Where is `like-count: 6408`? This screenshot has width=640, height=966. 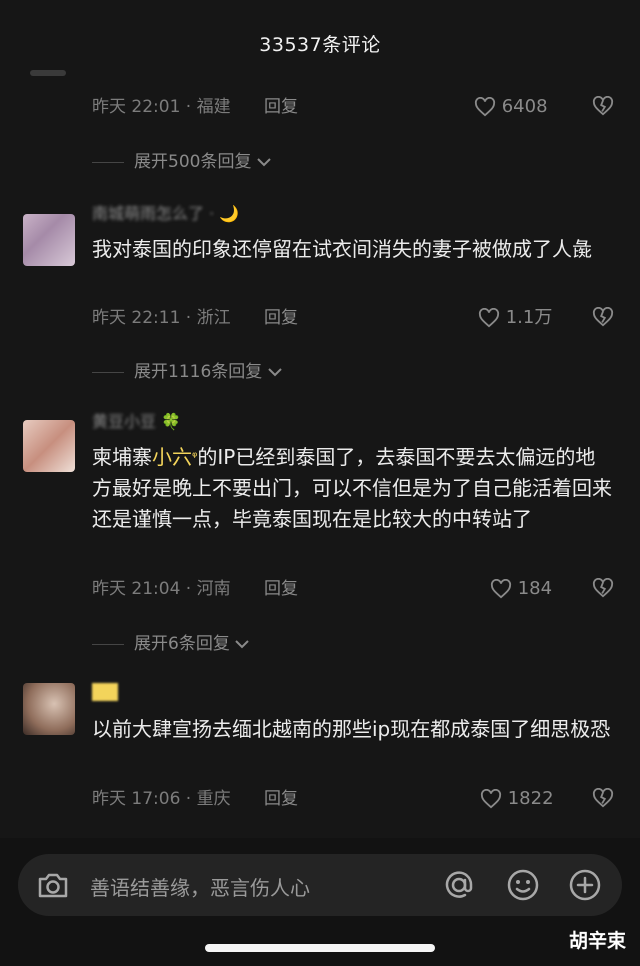 like-count: 6408 is located at coordinates (524, 106).